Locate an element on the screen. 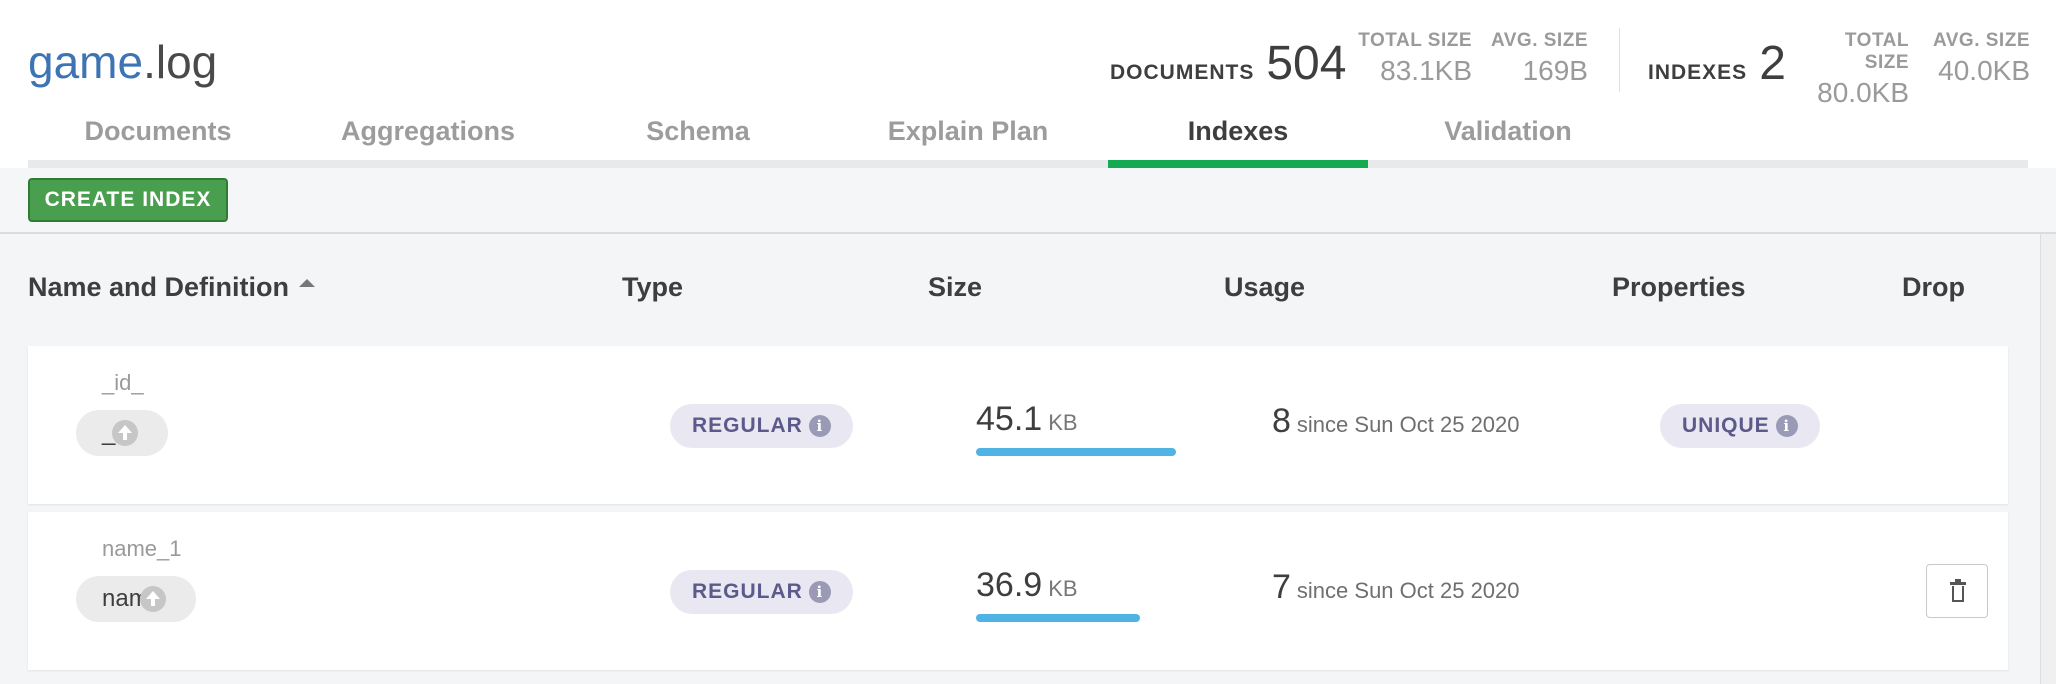 Image resolution: width=2056 pixels, height=684 pixels. column-header-usage: Usage is located at coordinates (1264, 287).